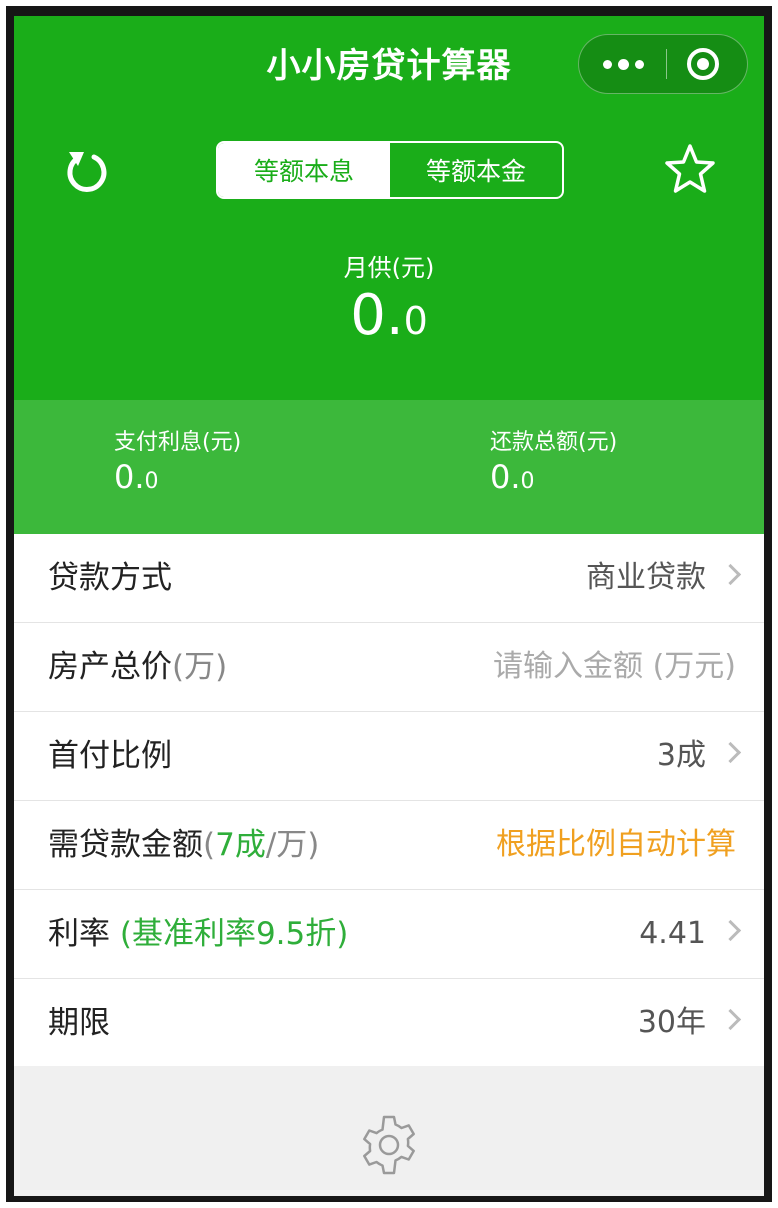 The image size is (778, 1208). Describe the element at coordinates (672, 933) in the screenshot. I see `rate-value: 4.41` at that location.